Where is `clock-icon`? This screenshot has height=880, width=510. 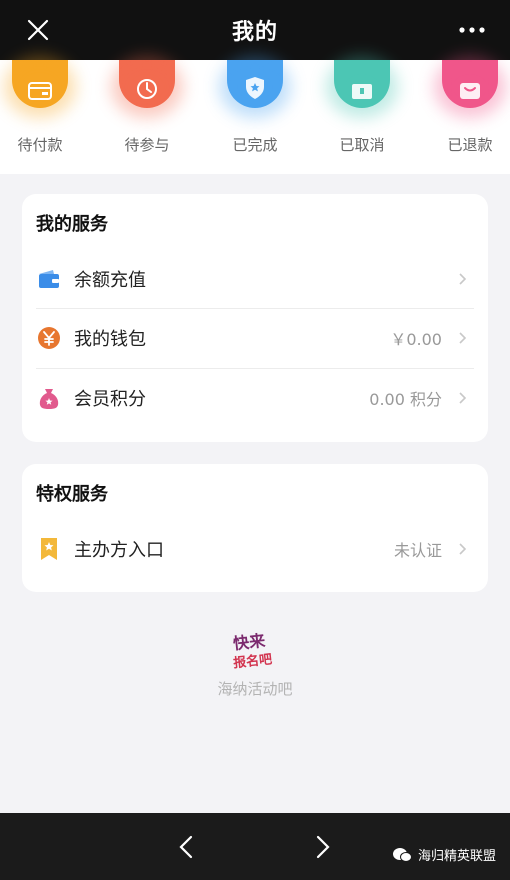
clock-icon is located at coordinates (147, 89).